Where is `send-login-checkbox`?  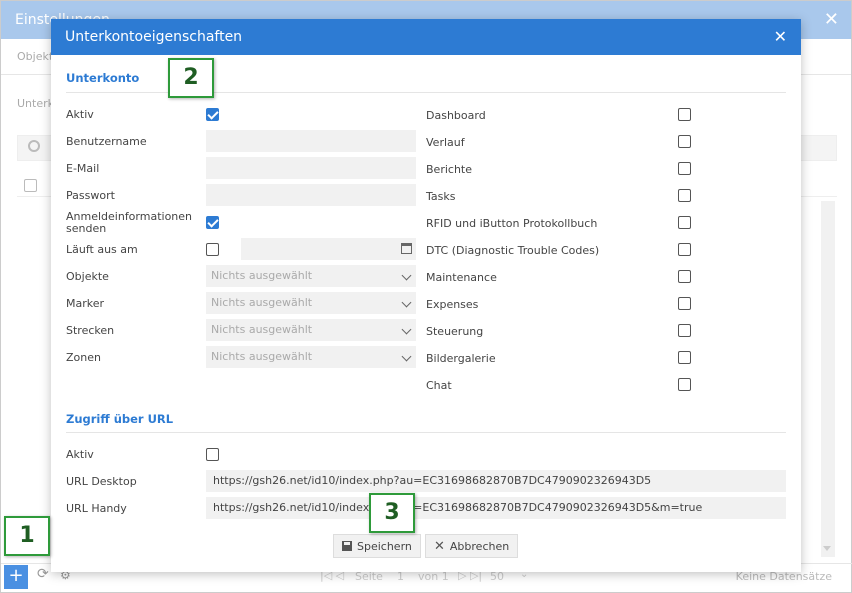 send-login-checkbox is located at coordinates (212, 222).